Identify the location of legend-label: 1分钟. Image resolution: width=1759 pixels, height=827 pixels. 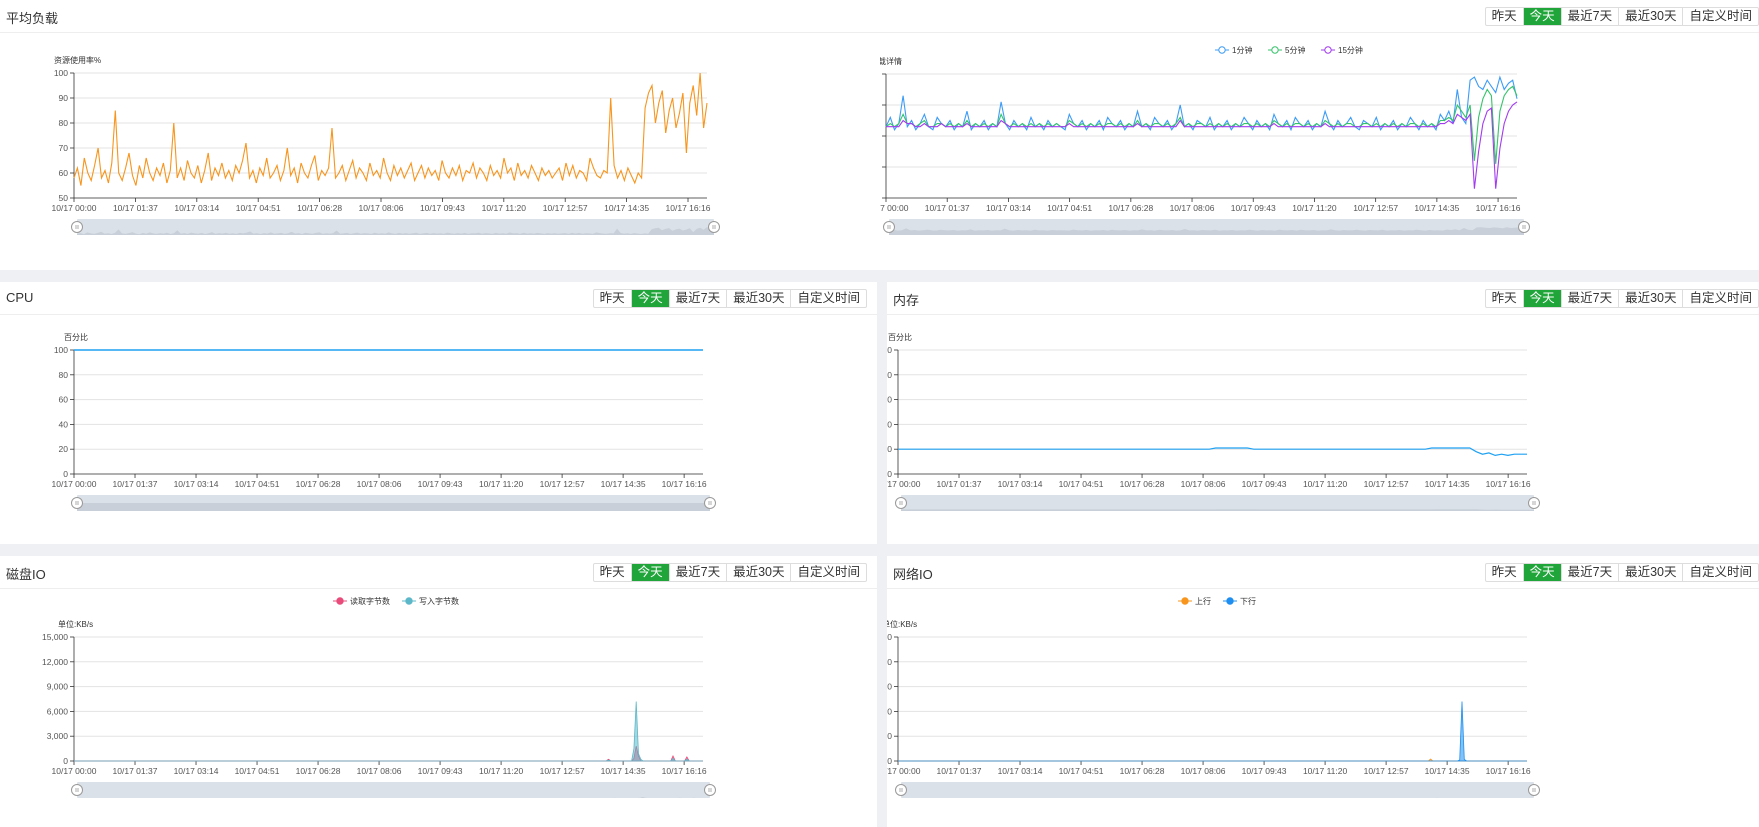
(1242, 50).